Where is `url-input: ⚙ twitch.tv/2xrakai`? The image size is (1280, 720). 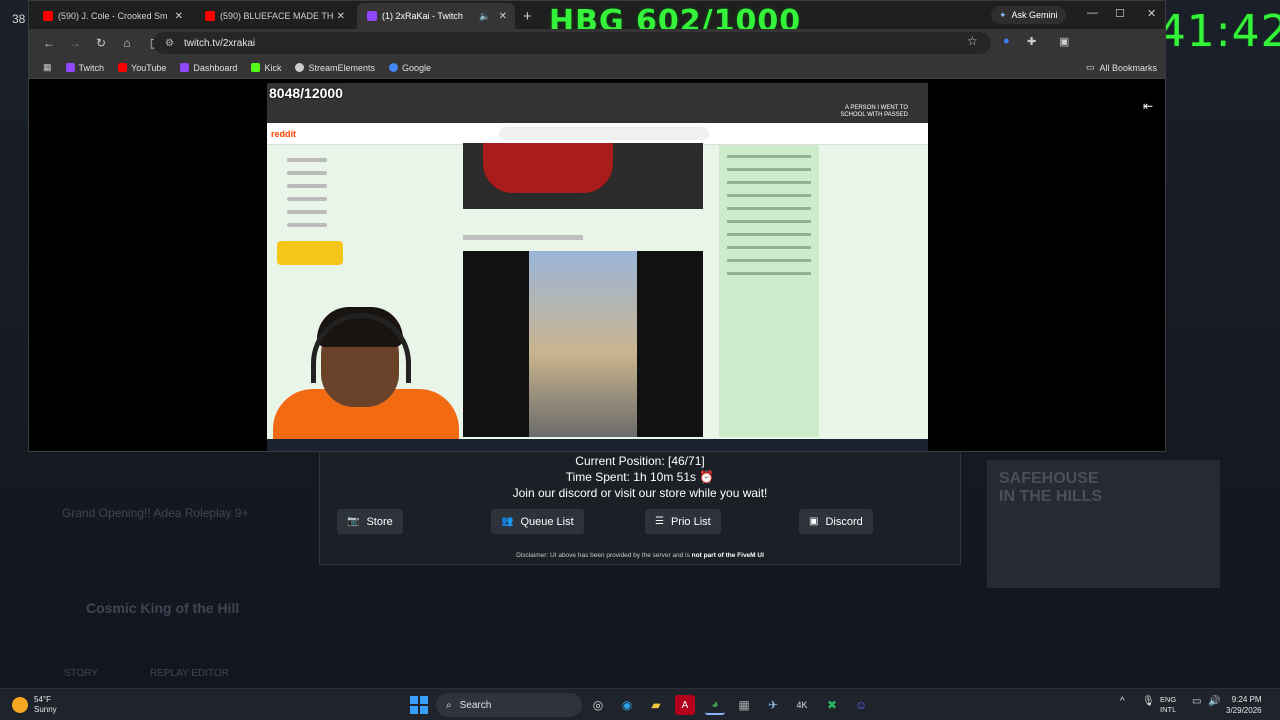 url-input: ⚙ twitch.tv/2xrakai is located at coordinates (572, 43).